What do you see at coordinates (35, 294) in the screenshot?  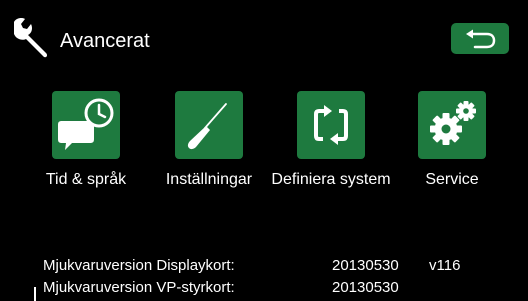 I see `cursor-mark` at bounding box center [35, 294].